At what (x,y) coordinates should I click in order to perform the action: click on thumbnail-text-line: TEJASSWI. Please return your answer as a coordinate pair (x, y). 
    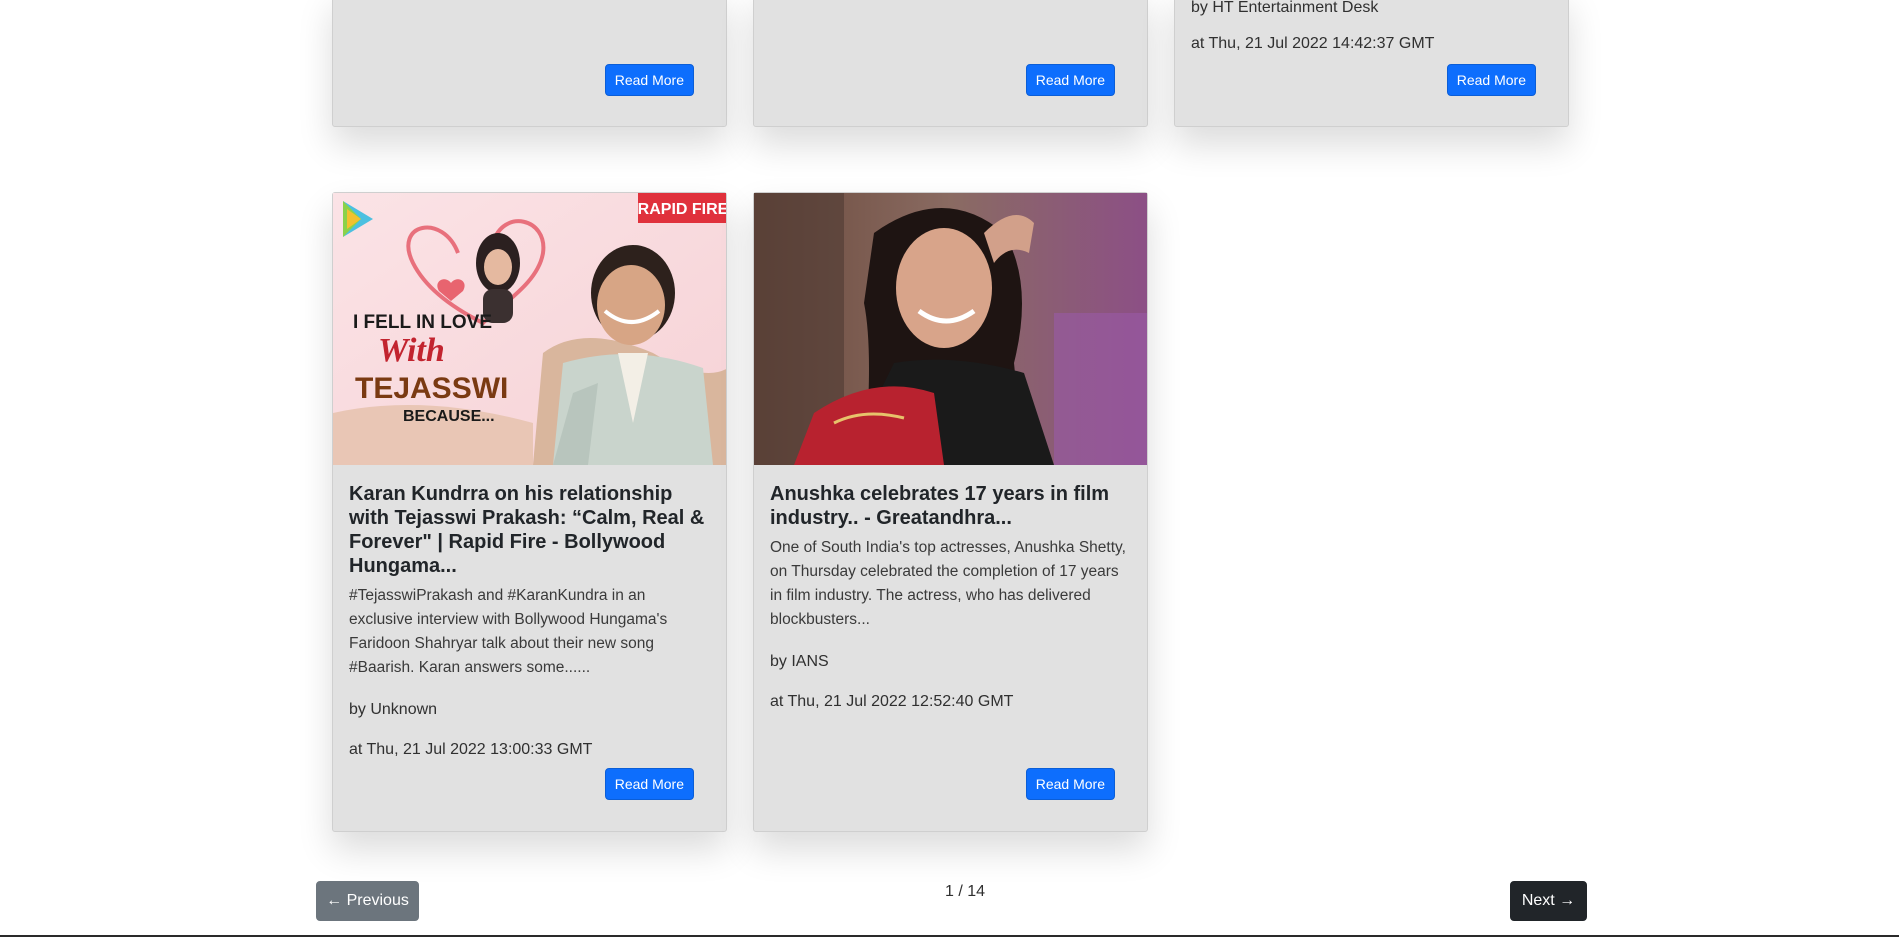
    Looking at the image, I should click on (431, 388).